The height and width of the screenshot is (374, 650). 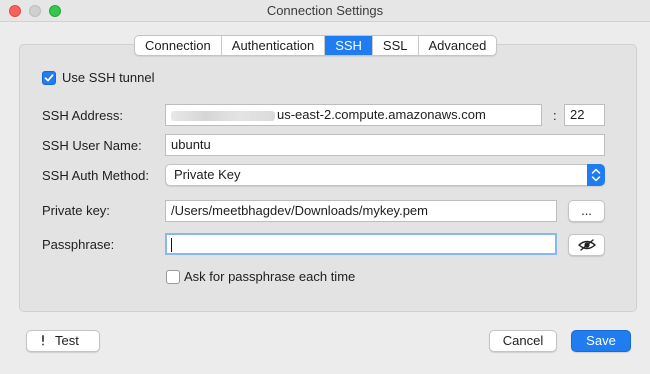 What do you see at coordinates (396, 45) in the screenshot?
I see `tab-ssl: SSL` at bounding box center [396, 45].